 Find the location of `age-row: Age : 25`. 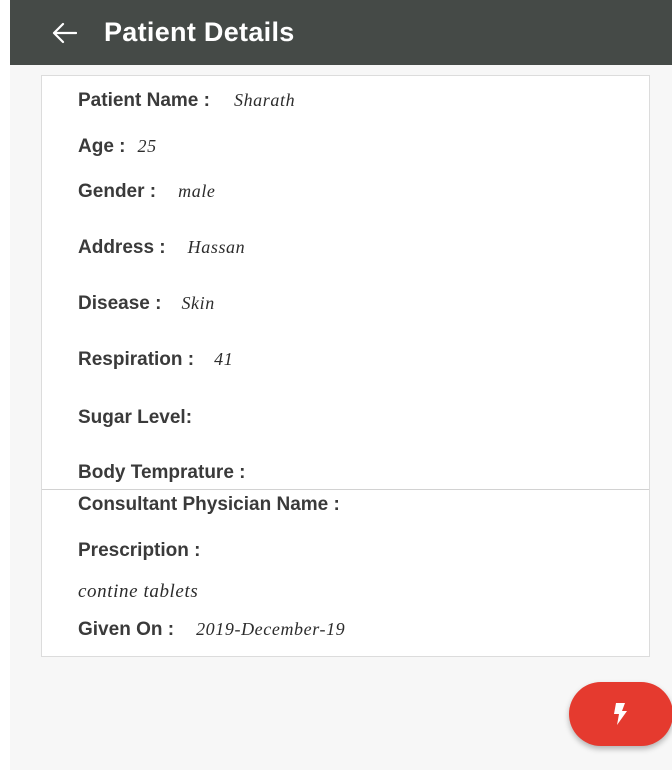

age-row: Age : 25 is located at coordinates (117, 147).